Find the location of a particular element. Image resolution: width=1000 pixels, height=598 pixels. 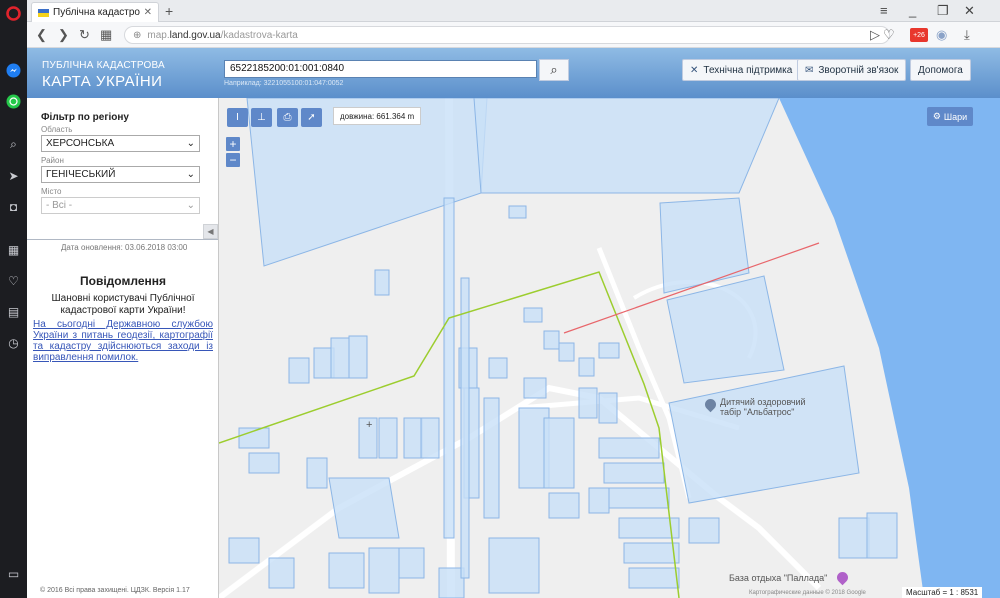

search-button: ⌕ is located at coordinates (554, 70).